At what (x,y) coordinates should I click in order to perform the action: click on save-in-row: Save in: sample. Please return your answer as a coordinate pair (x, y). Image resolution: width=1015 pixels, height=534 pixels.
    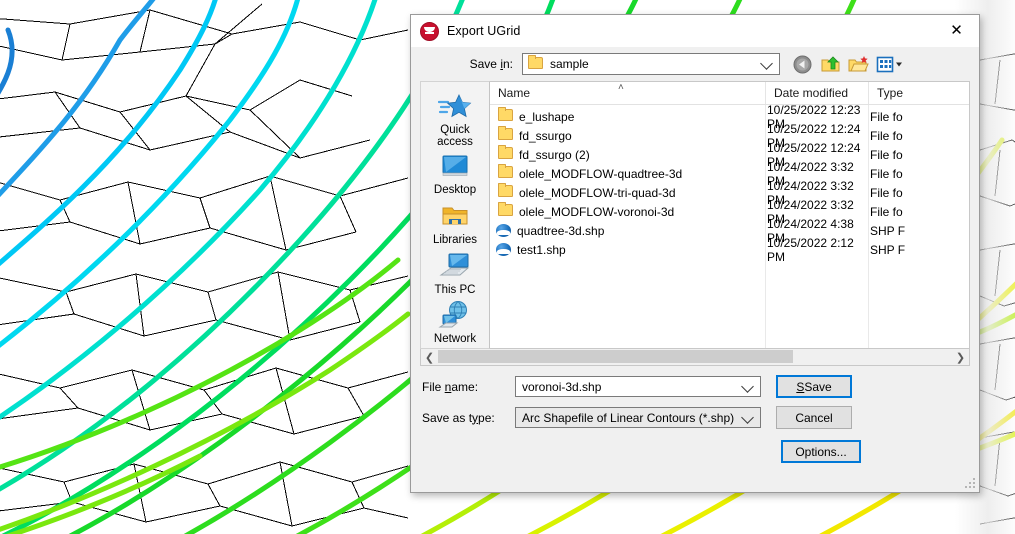
    Looking at the image, I should click on (695, 64).